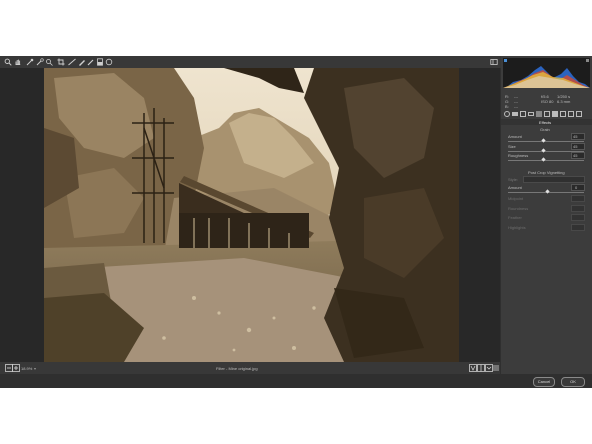 The width and height of the screenshot is (592, 444). I want to click on dialog-footer: Cancel OK, so click(296, 381).